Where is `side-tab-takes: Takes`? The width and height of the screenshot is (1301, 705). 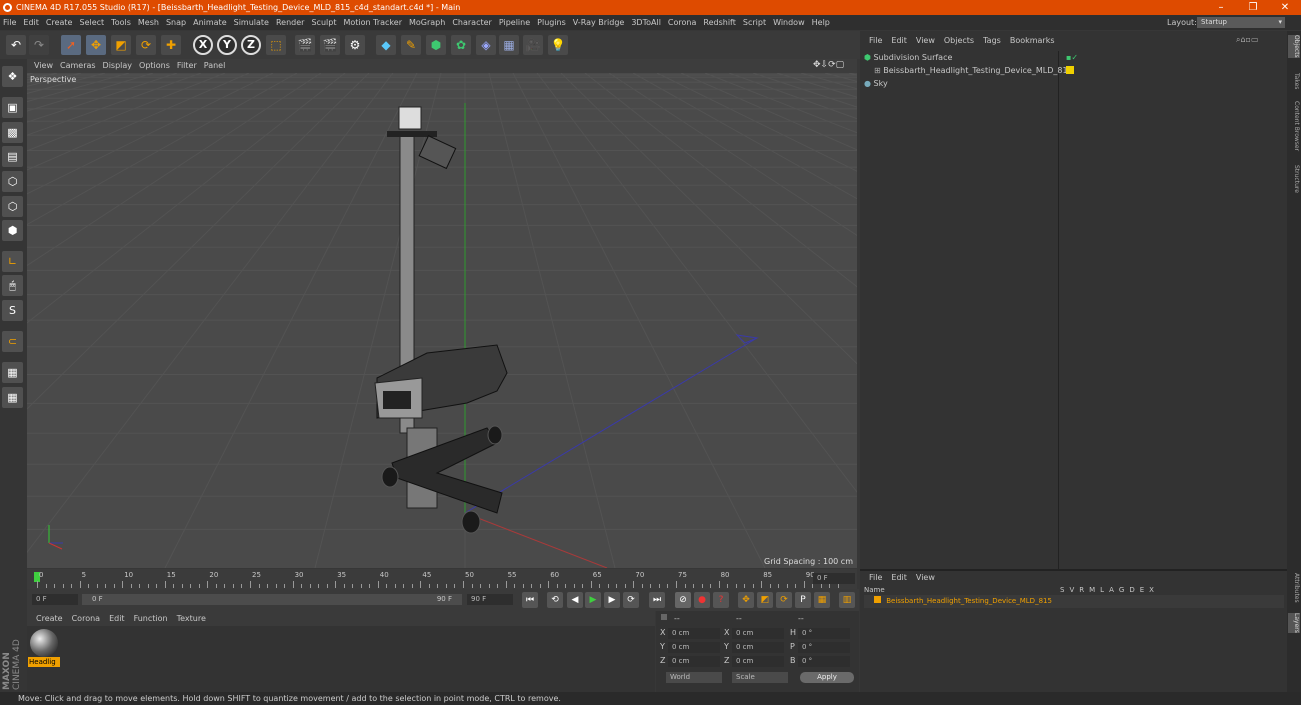
side-tab-takes: Takes is located at coordinates (1294, 81).